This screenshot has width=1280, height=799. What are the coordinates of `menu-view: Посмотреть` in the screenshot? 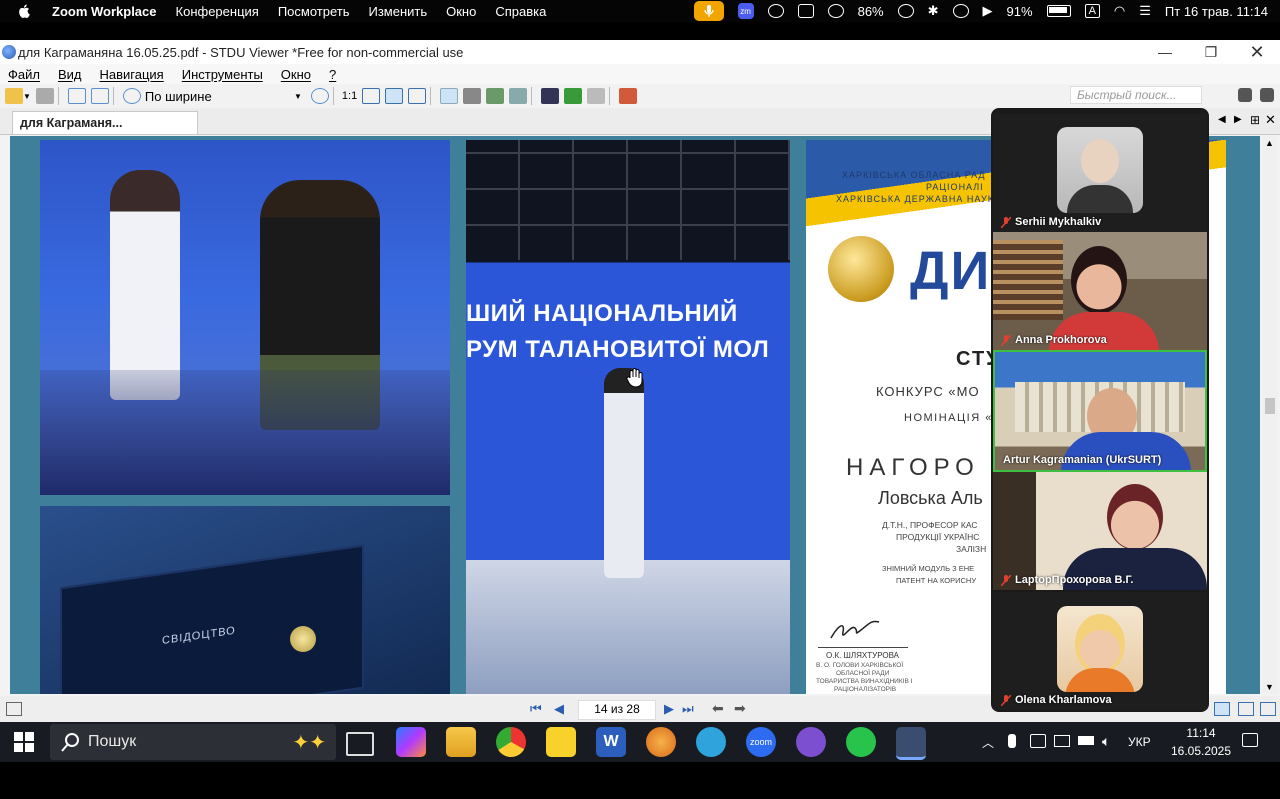 It's located at (314, 11).